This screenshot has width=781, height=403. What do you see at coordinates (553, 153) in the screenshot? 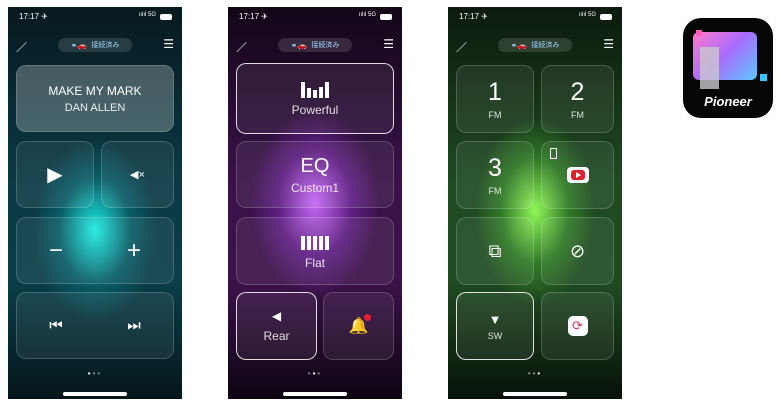
I see `phone-small-icon` at bounding box center [553, 153].